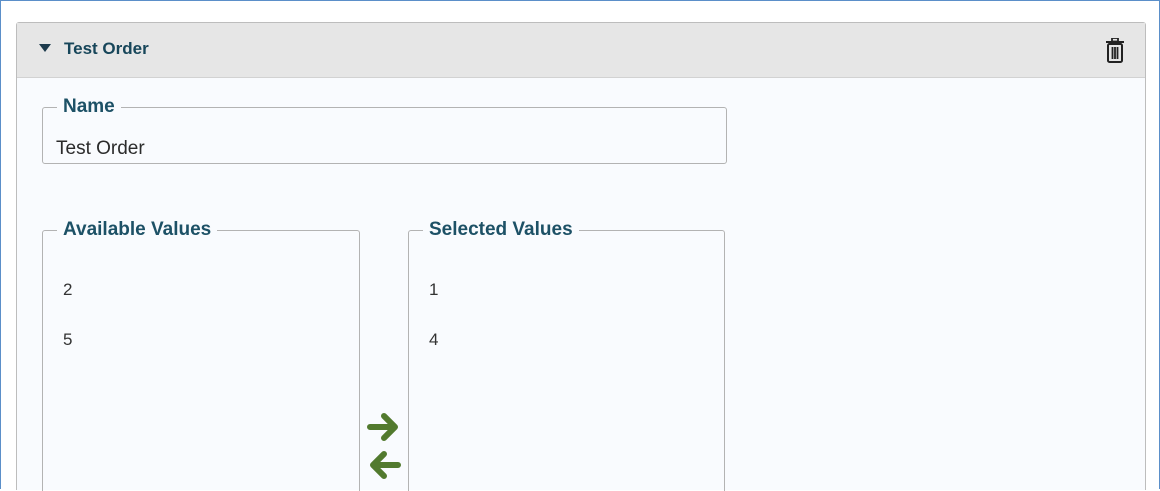 This screenshot has height=491, width=1160. I want to click on name-input-value: Test Order, so click(100, 149).